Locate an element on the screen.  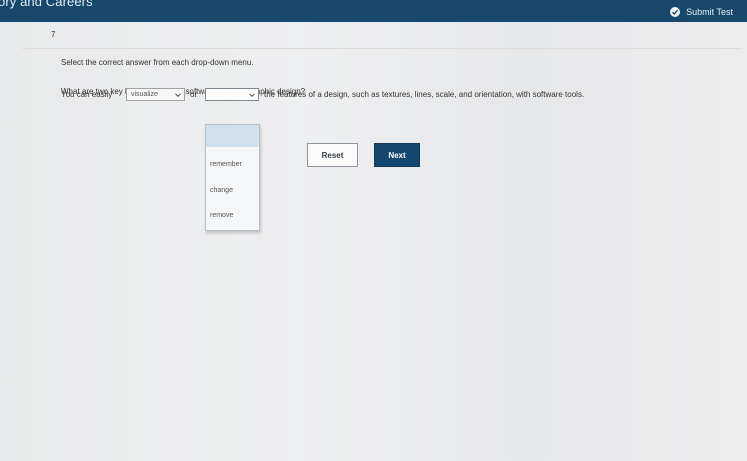
option-label: remember is located at coordinates (226, 164).